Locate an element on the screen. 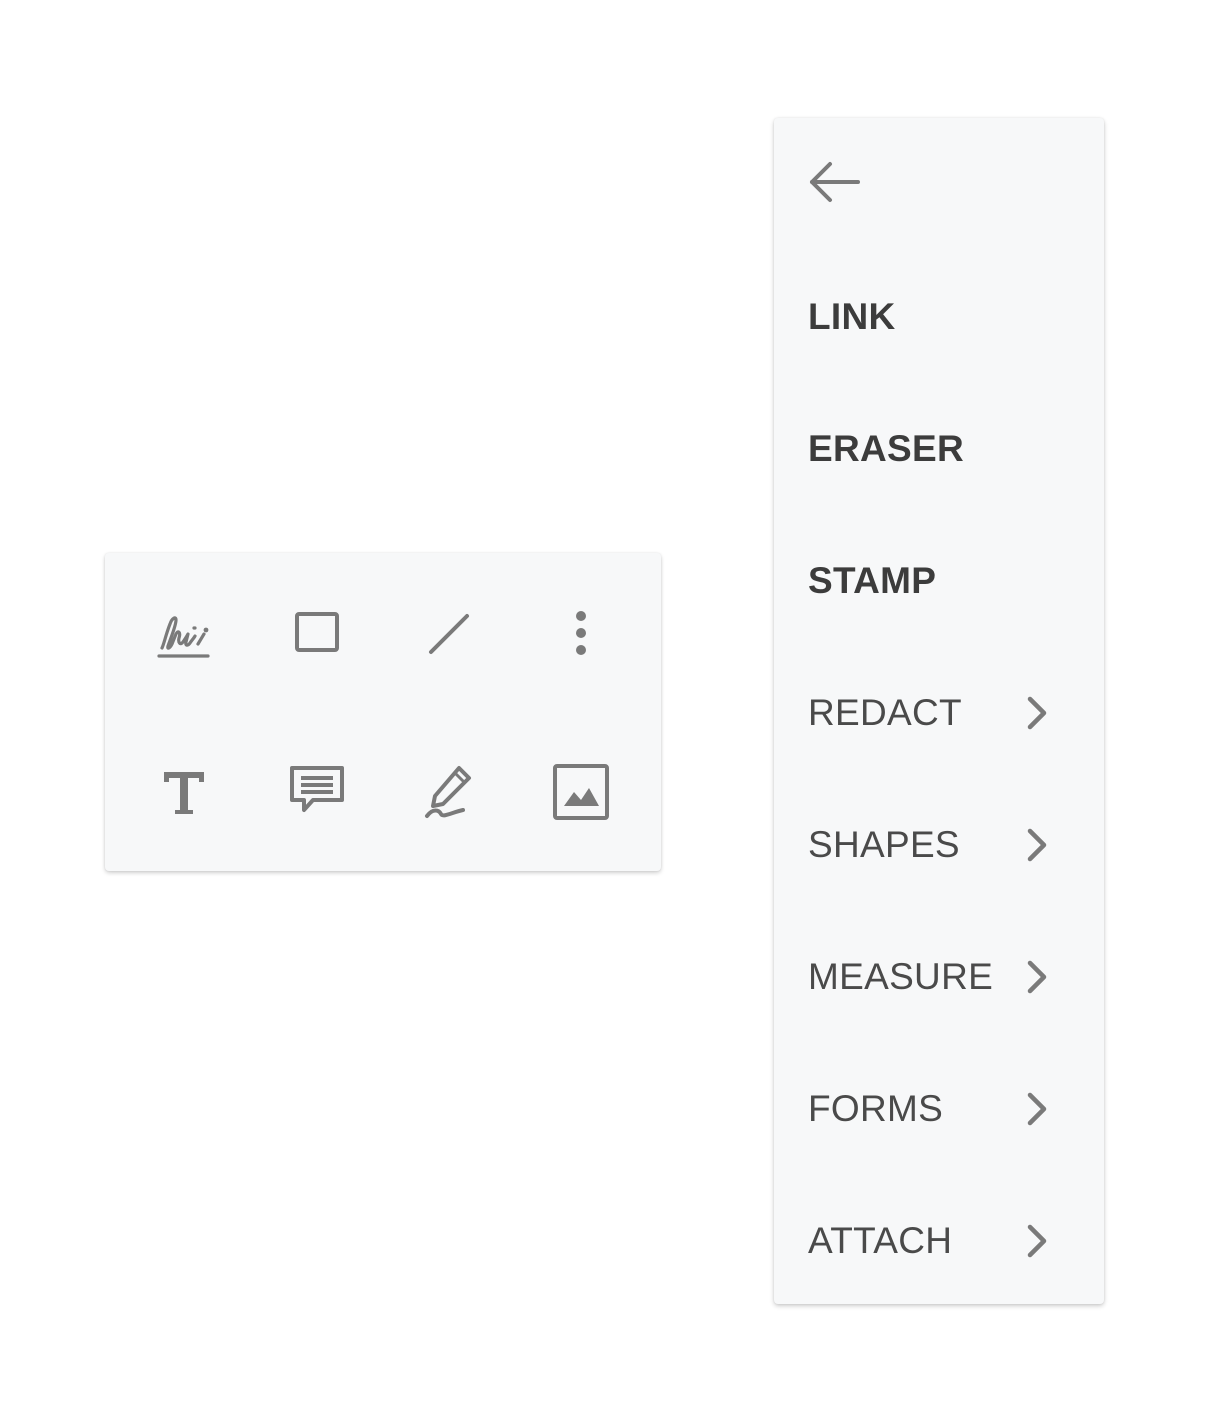 The height and width of the screenshot is (1428, 1216). menu-item-label: LINK is located at coordinates (852, 316).